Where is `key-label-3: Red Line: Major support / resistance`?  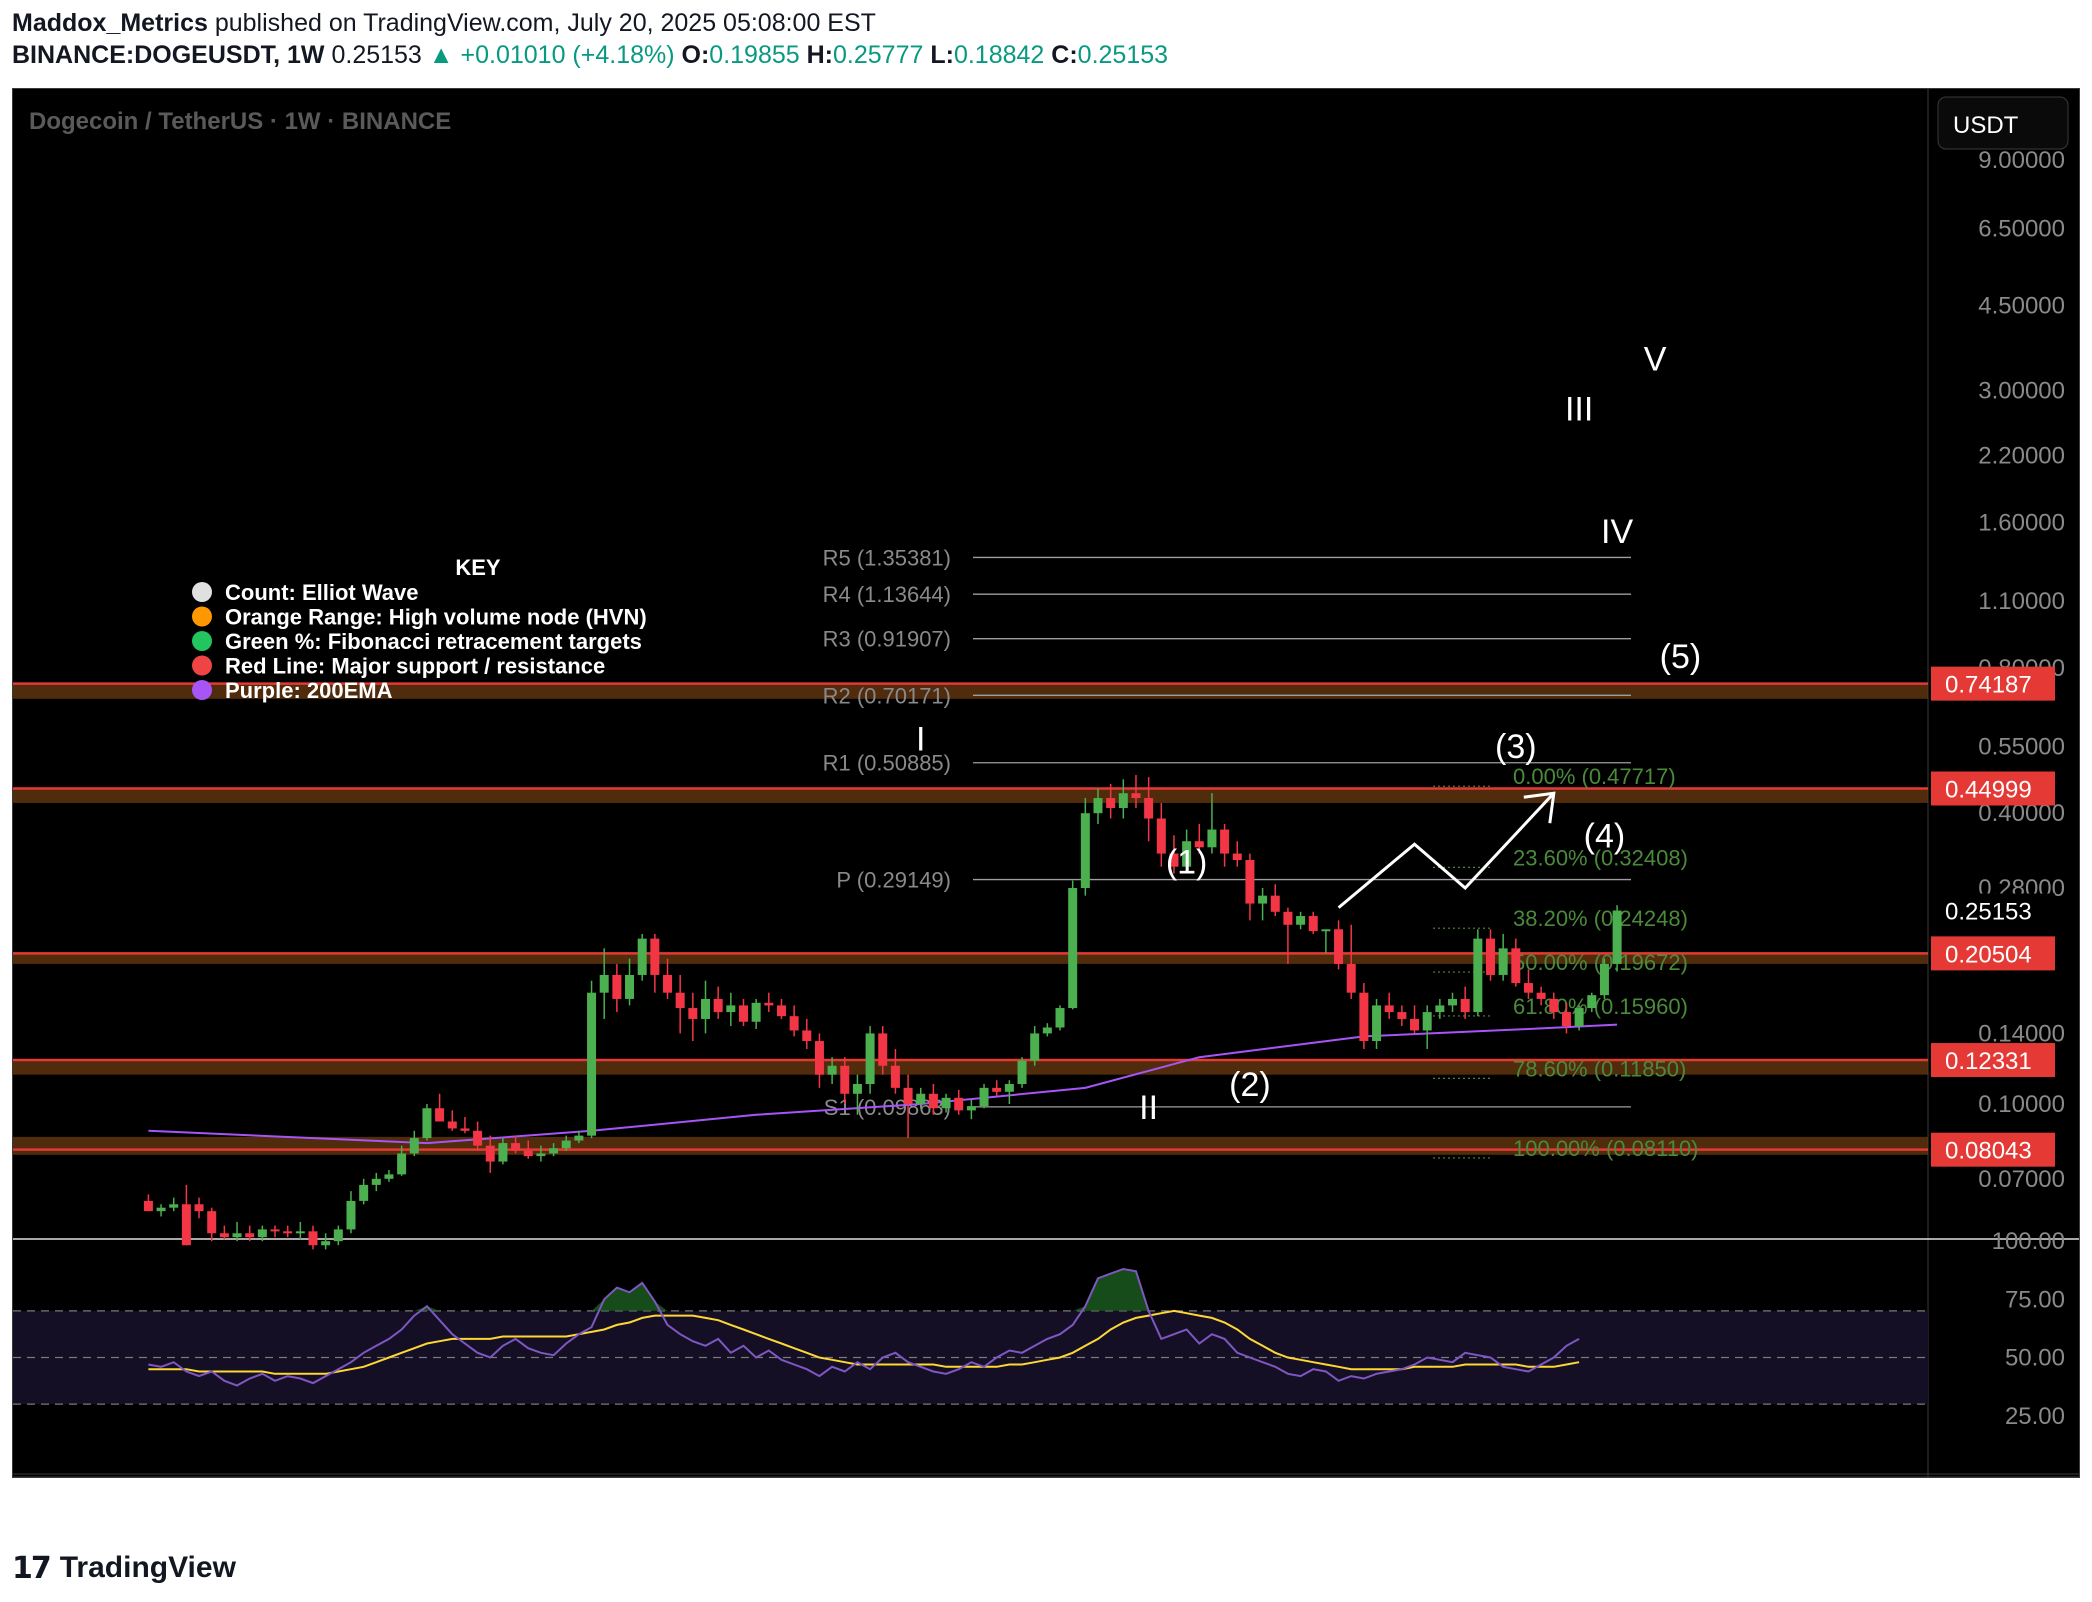 key-label-3: Red Line: Major support / resistance is located at coordinates (415, 666).